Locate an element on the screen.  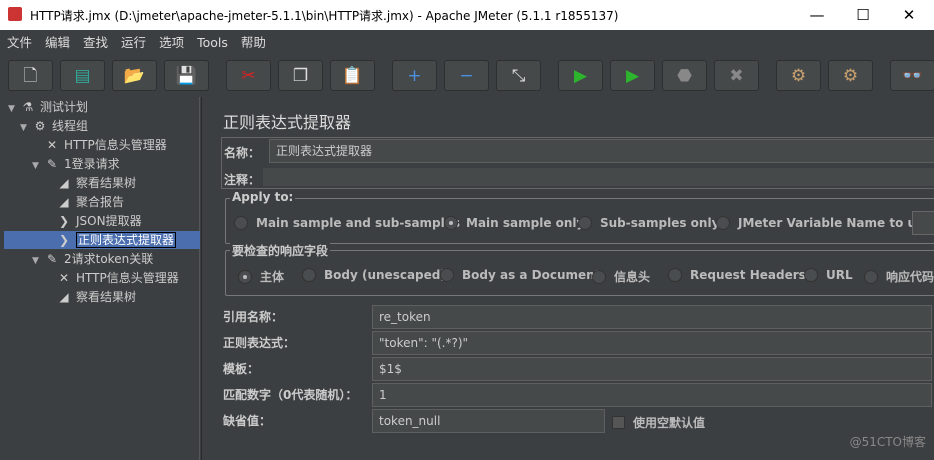
menu-item: 帮助 is located at coordinates (253, 40).